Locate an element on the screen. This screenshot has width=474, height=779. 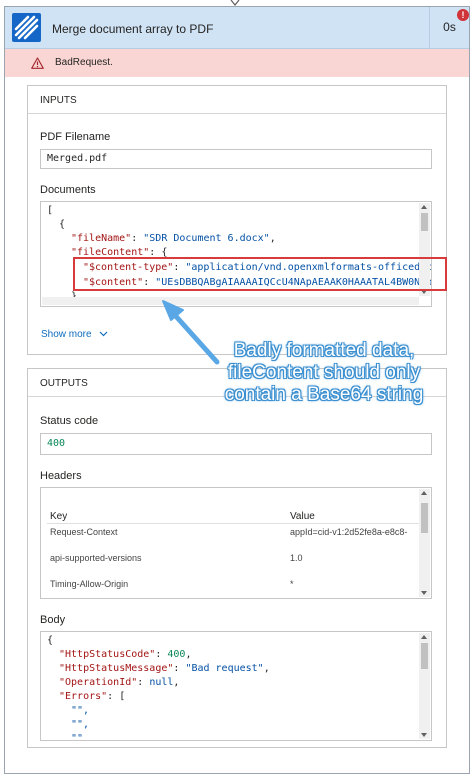
code-line: "OperationId": null, is located at coordinates (119, 682).